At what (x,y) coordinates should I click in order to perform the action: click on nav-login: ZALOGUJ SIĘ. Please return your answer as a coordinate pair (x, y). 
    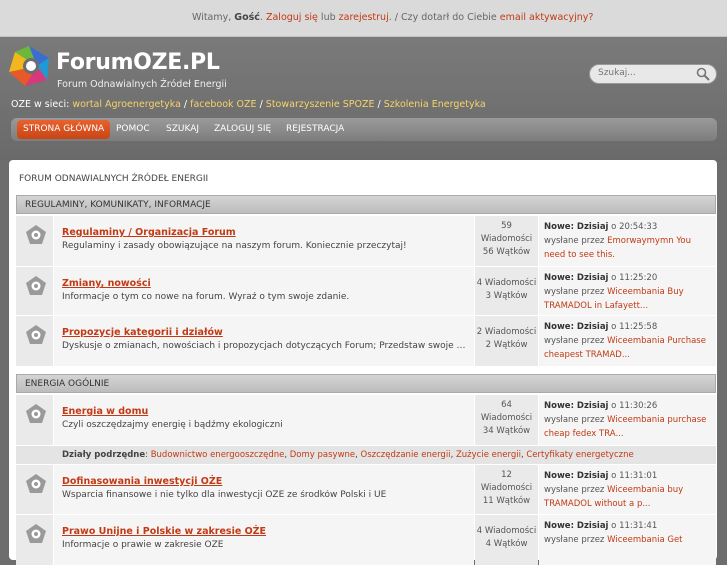
    Looking at the image, I should click on (242, 129).